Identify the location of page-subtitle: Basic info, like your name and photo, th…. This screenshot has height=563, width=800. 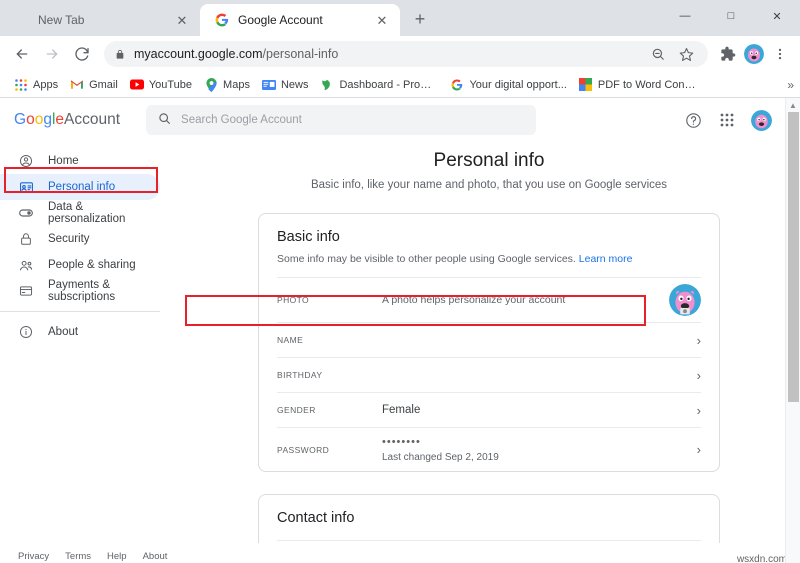
(489, 185).